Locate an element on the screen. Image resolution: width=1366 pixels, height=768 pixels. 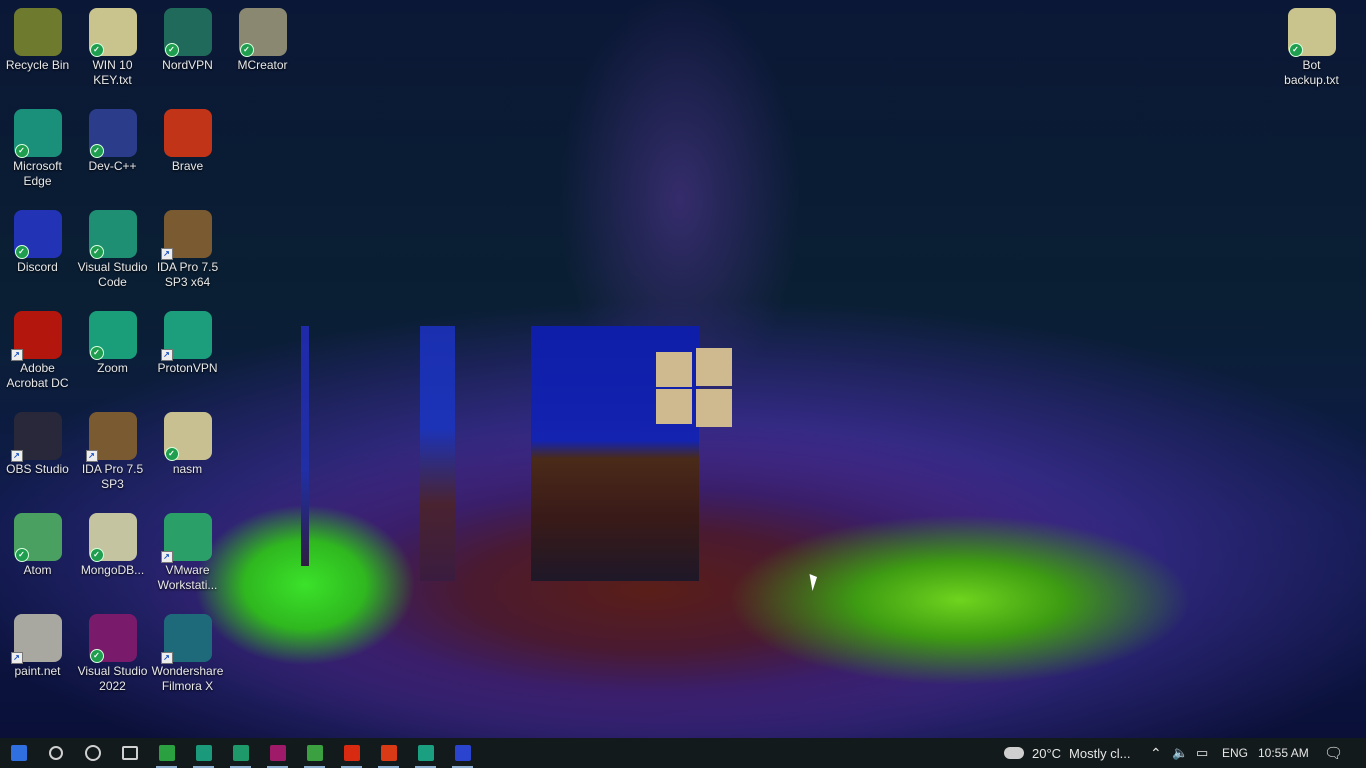
vscode-app is located at coordinates (240, 753).